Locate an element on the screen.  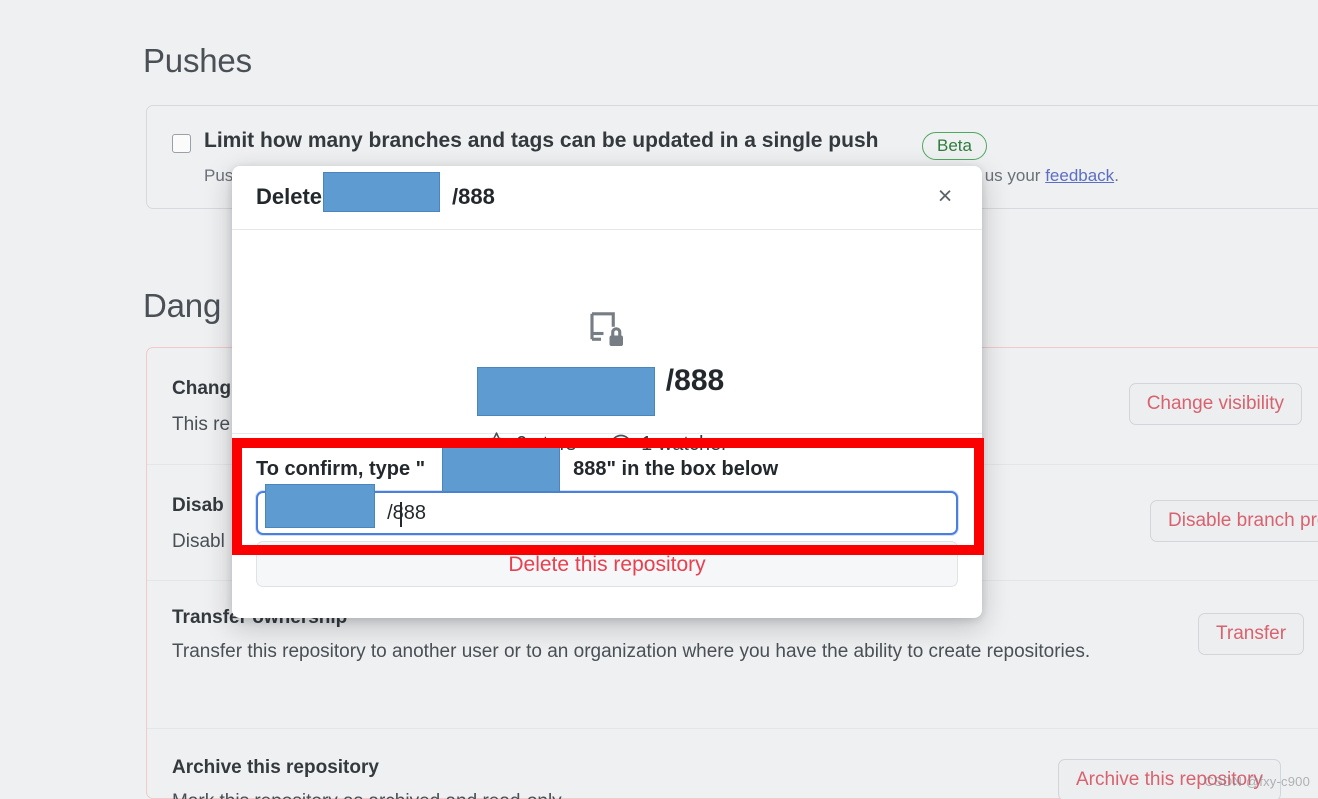
redaction-box-confirm-label is located at coordinates (501, 465).